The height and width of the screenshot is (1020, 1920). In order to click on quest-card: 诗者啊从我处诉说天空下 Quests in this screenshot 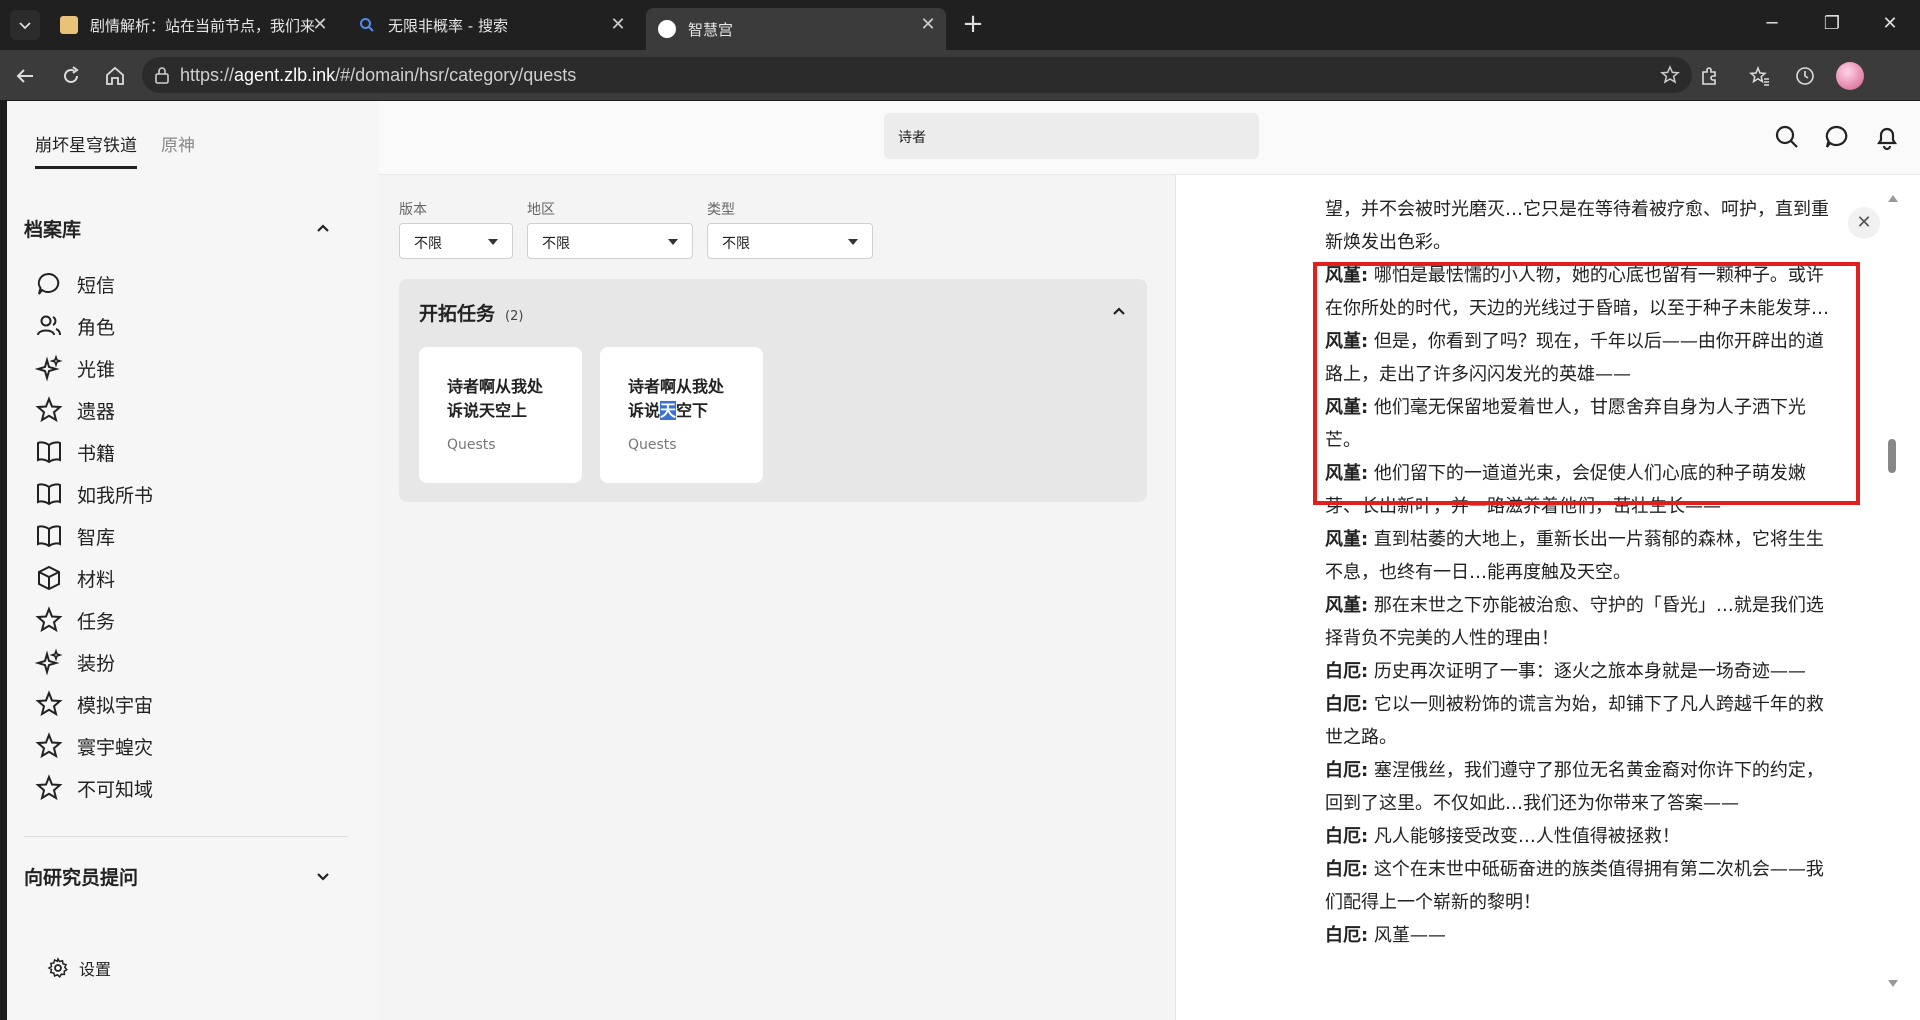, I will do `click(681, 415)`.